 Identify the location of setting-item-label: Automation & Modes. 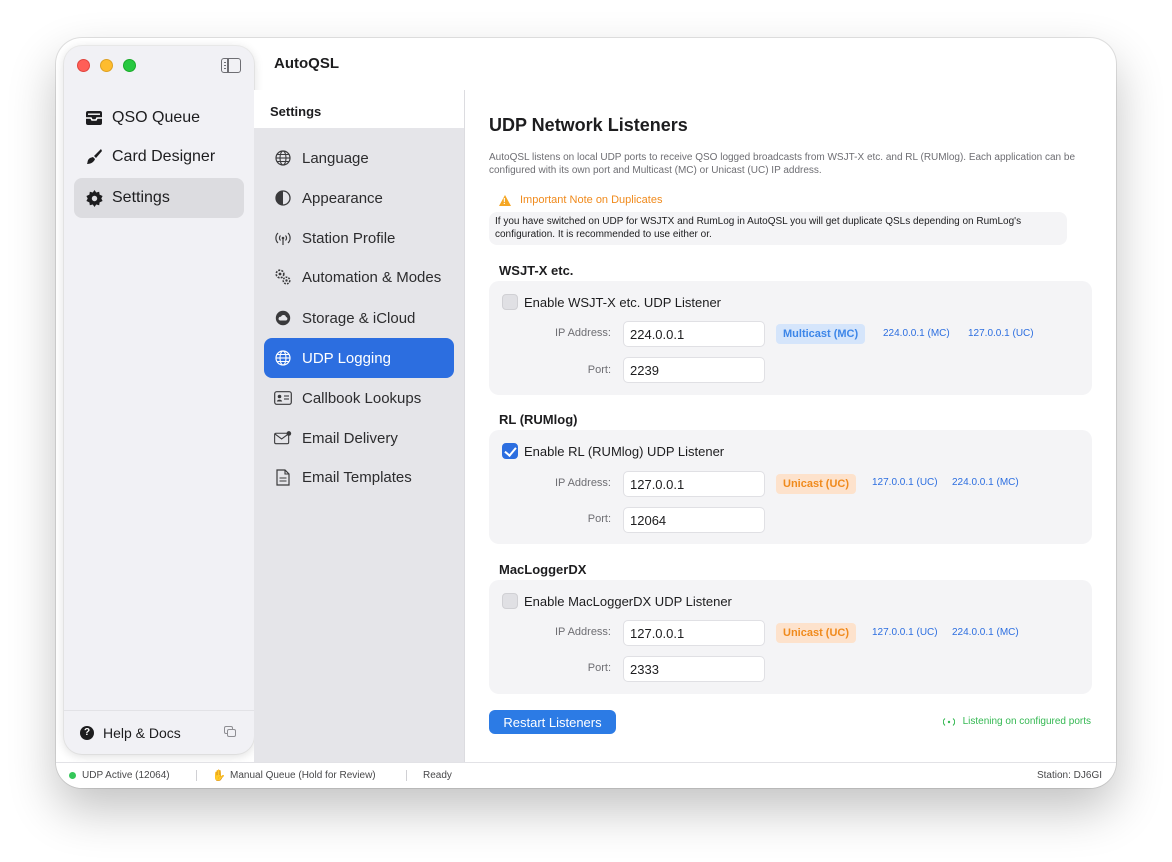
(372, 277).